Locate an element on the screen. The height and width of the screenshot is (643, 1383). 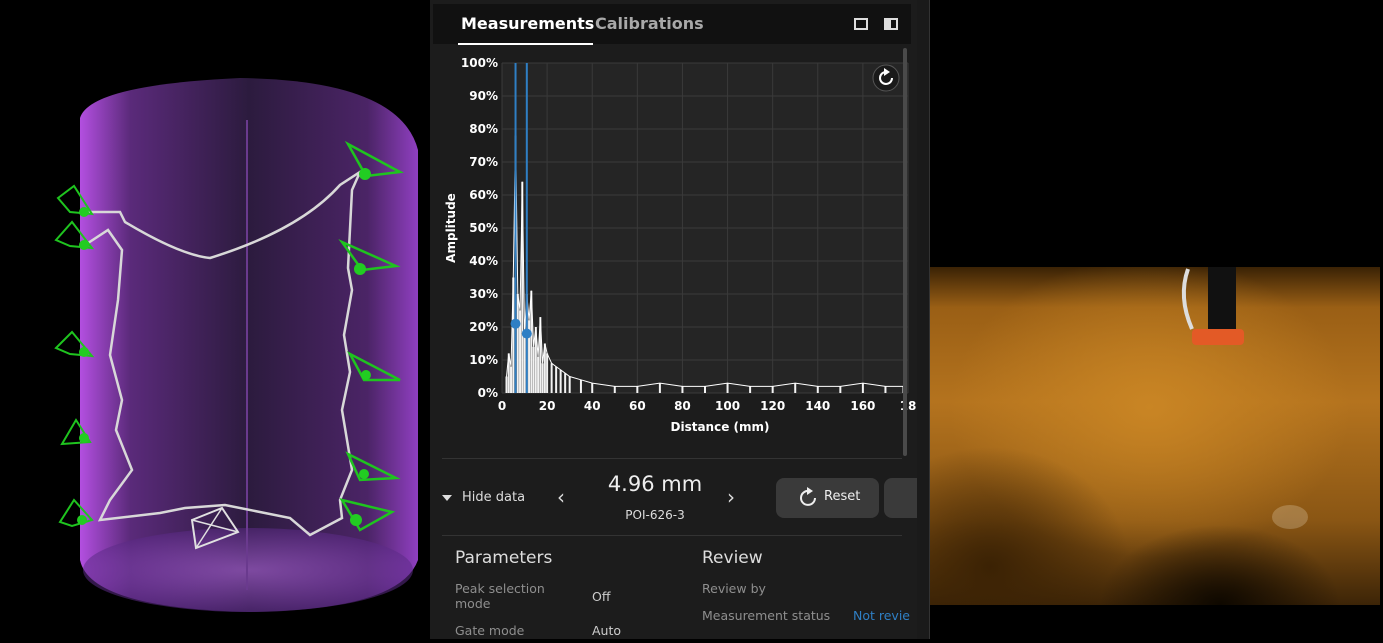
x-tick-label: 60 is located at coordinates (637, 406).